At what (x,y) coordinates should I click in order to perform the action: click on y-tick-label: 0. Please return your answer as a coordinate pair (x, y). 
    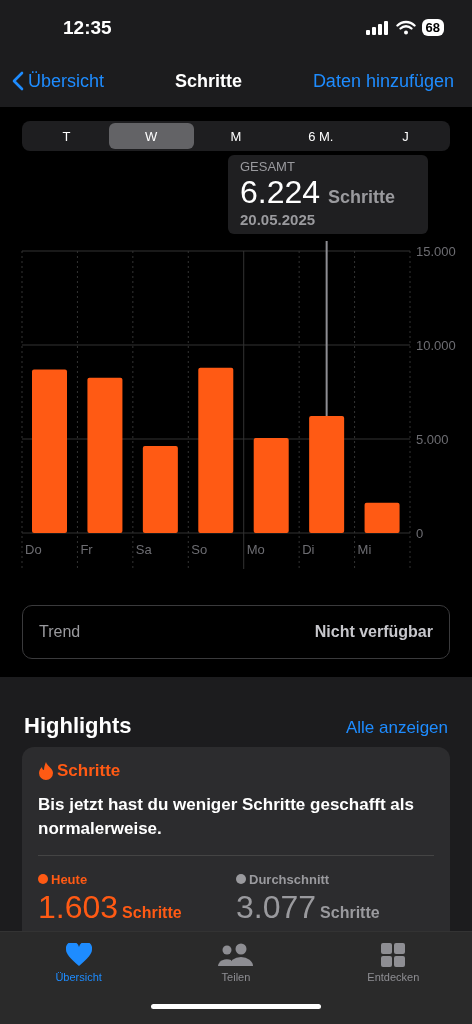
    Looking at the image, I should click on (420, 533).